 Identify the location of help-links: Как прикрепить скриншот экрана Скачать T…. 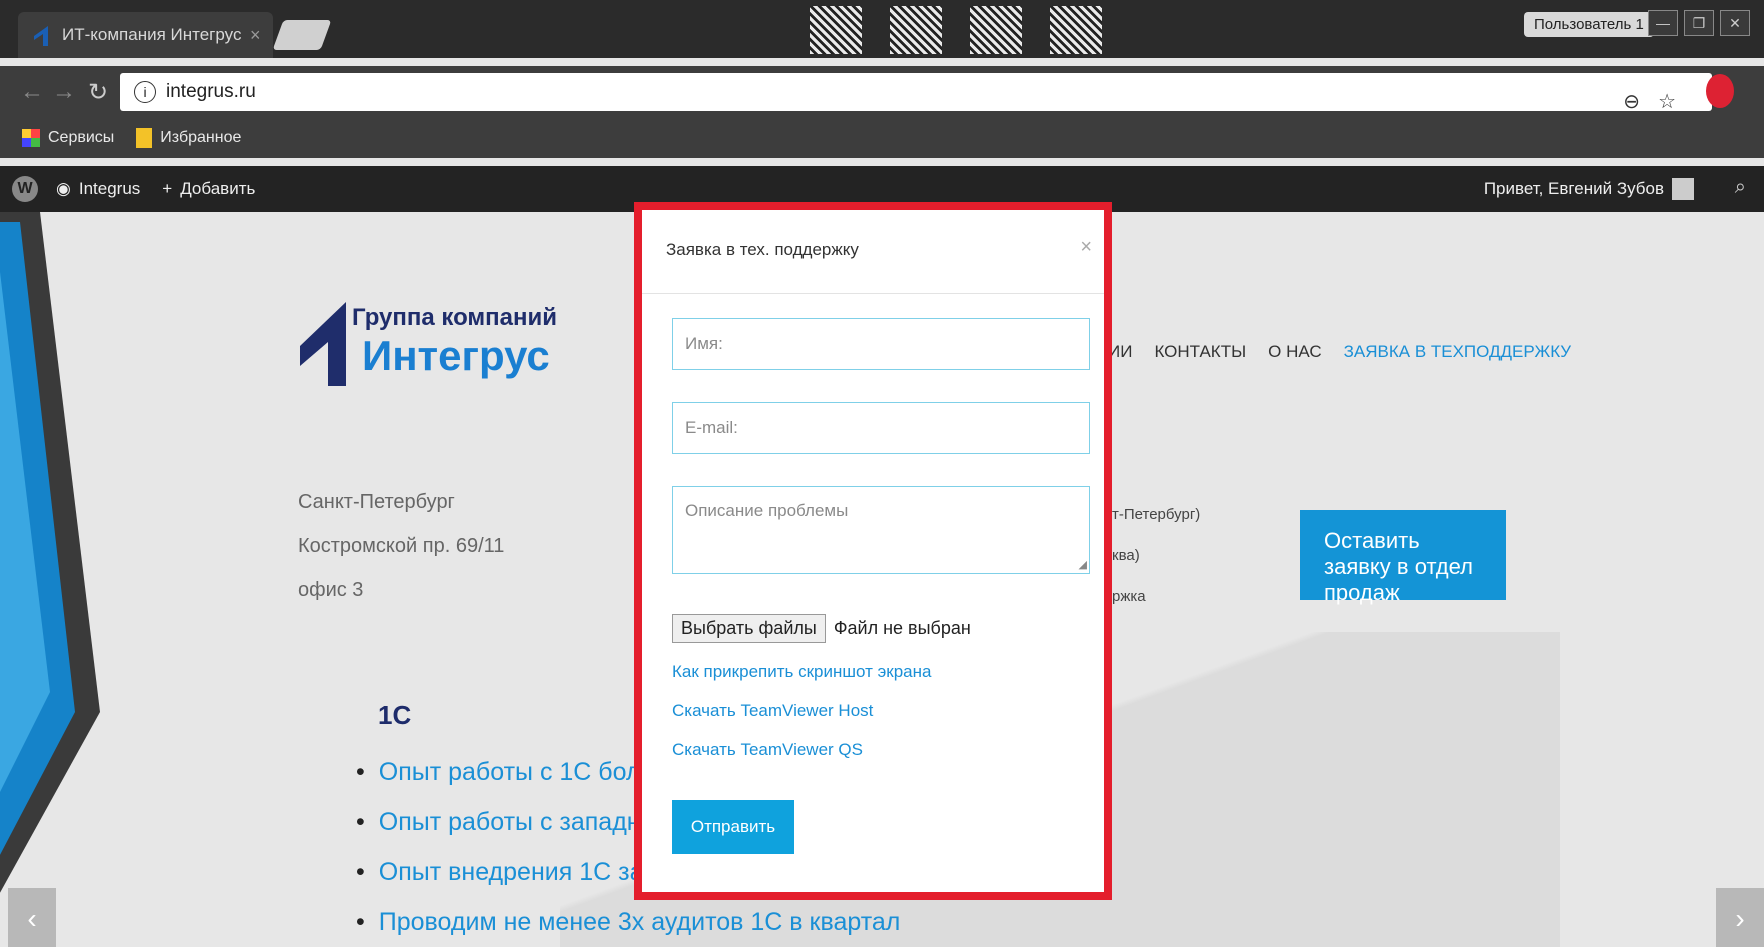
(801, 710).